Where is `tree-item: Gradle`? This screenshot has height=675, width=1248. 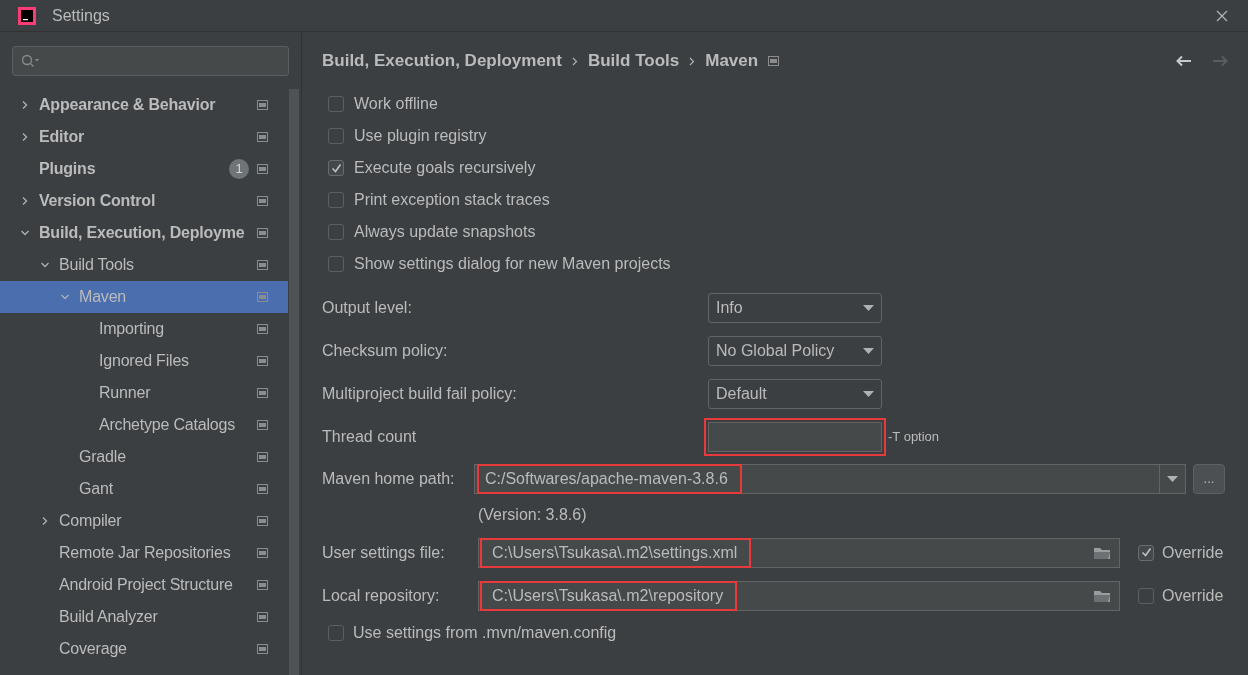
tree-item: Gradle is located at coordinates (144, 457).